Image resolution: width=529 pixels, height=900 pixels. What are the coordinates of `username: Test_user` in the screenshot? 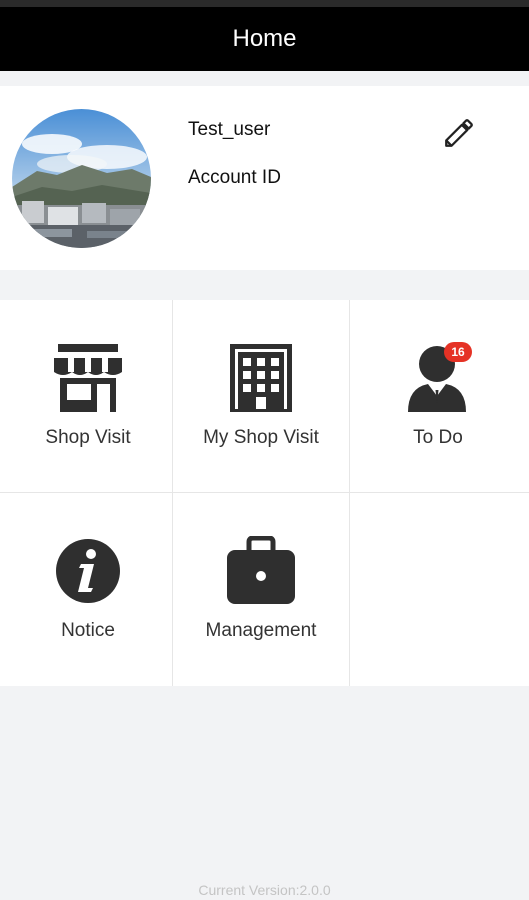 It's located at (229, 129).